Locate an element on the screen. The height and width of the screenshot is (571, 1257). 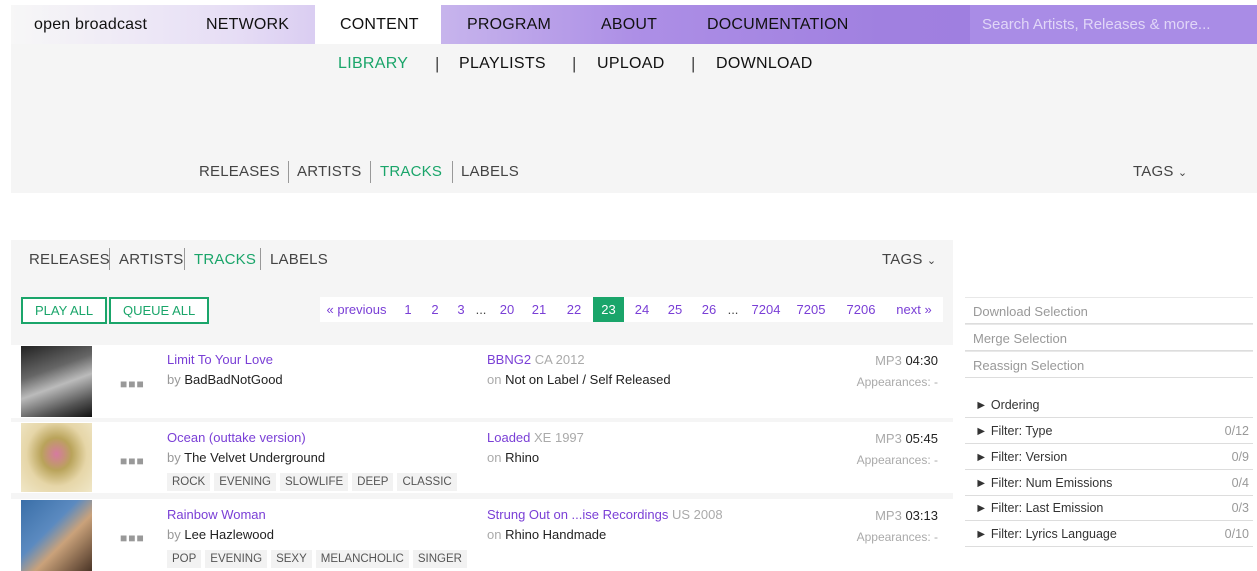
tag: SINGER is located at coordinates (439, 559).